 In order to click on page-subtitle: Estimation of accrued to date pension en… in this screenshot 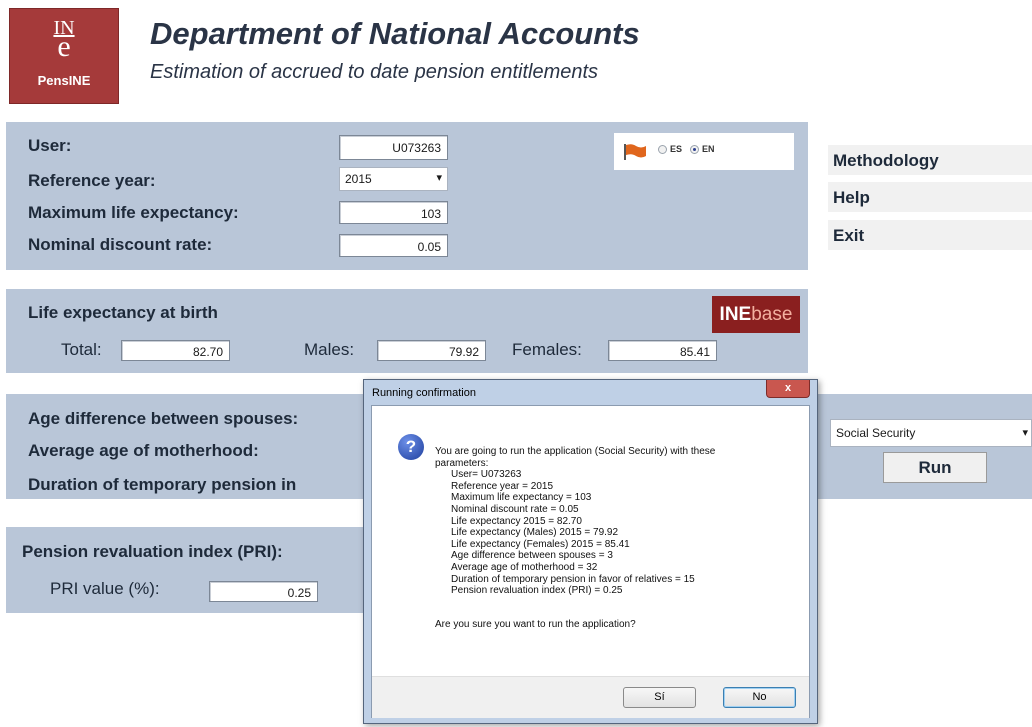, I will do `click(374, 72)`.